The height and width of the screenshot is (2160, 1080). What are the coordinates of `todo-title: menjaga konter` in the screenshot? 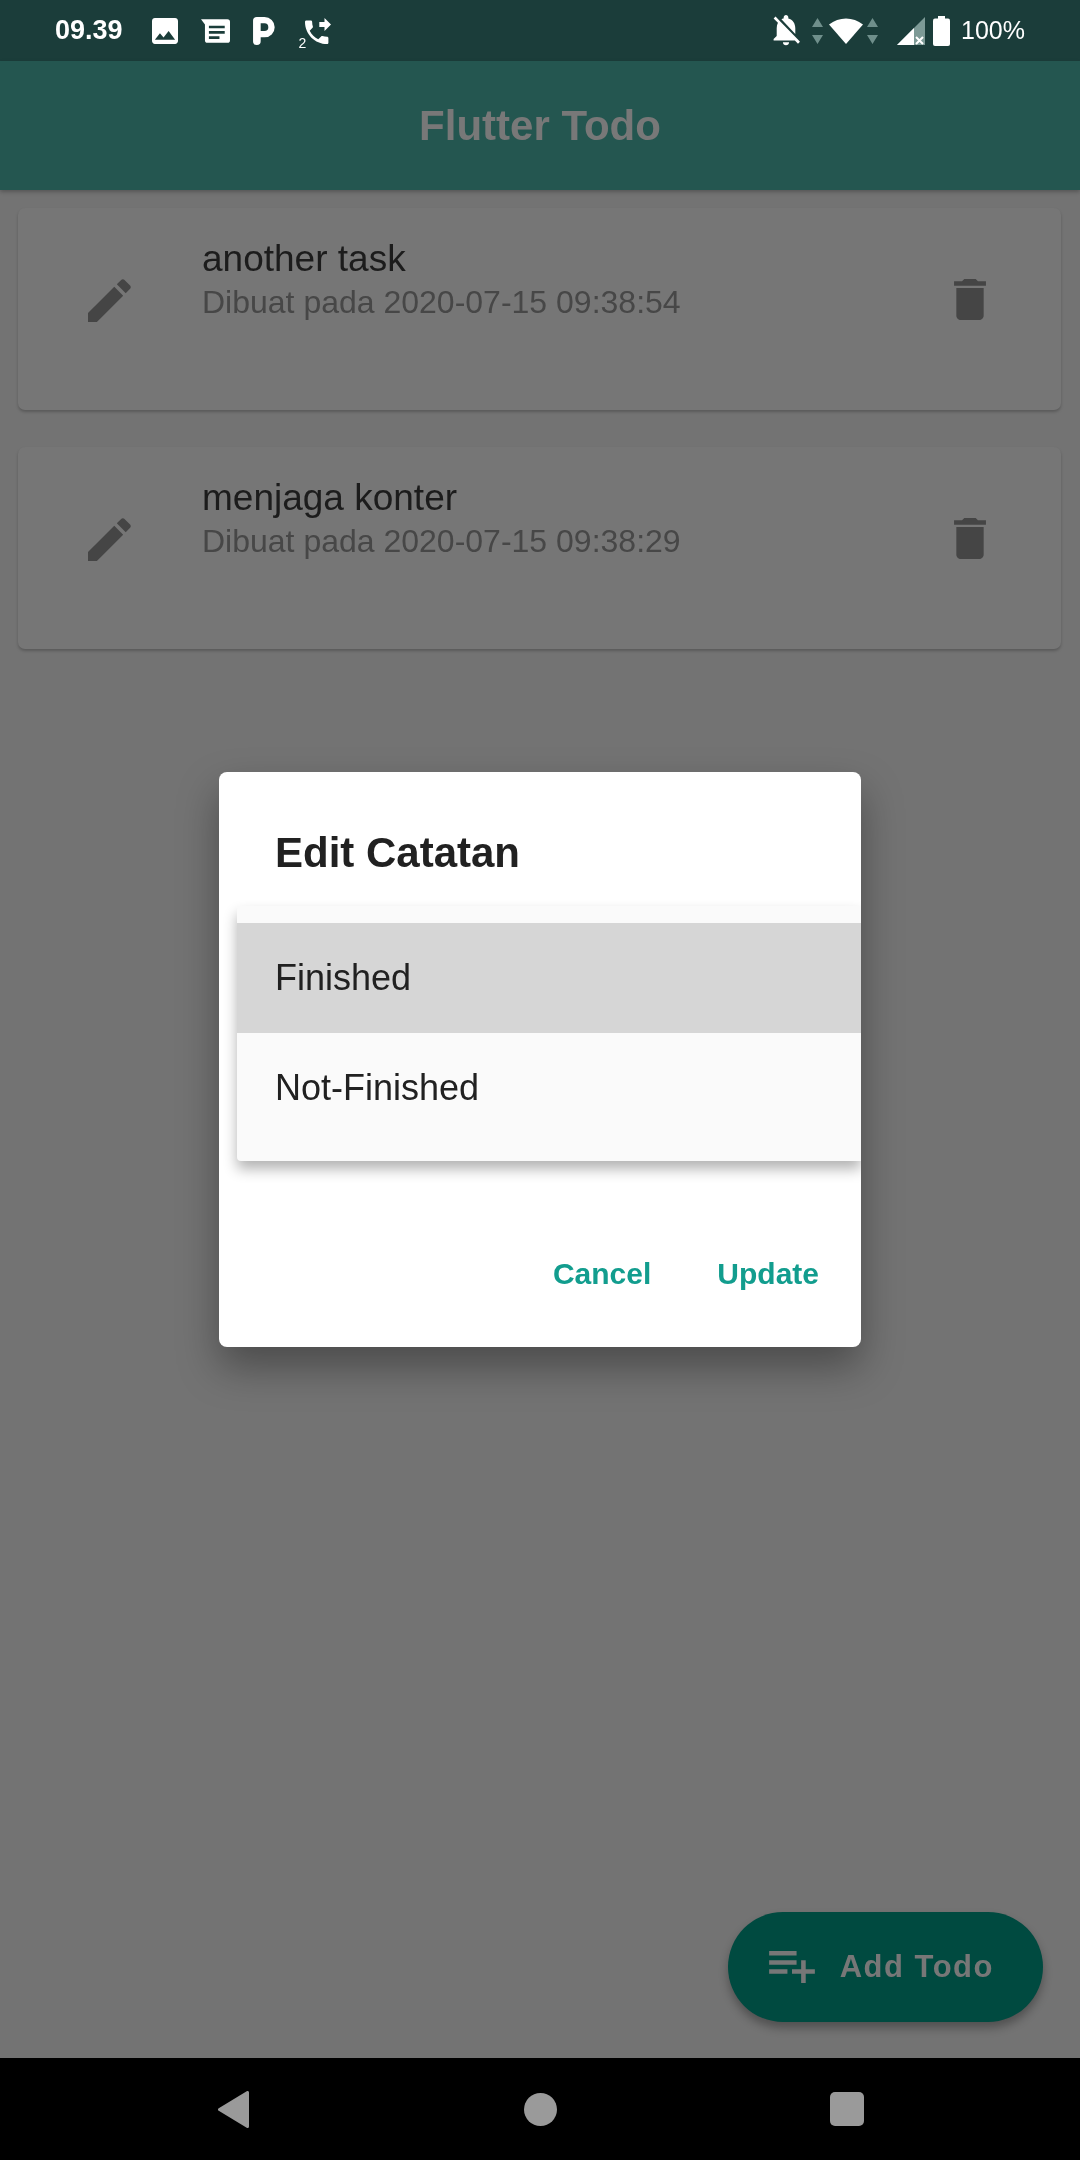 It's located at (330, 498).